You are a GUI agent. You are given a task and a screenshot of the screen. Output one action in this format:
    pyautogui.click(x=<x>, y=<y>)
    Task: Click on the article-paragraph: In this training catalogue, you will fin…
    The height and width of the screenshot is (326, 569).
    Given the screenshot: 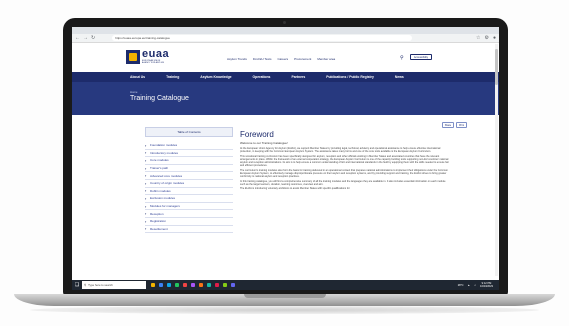 What is the action you would take?
    pyautogui.click(x=343, y=182)
    